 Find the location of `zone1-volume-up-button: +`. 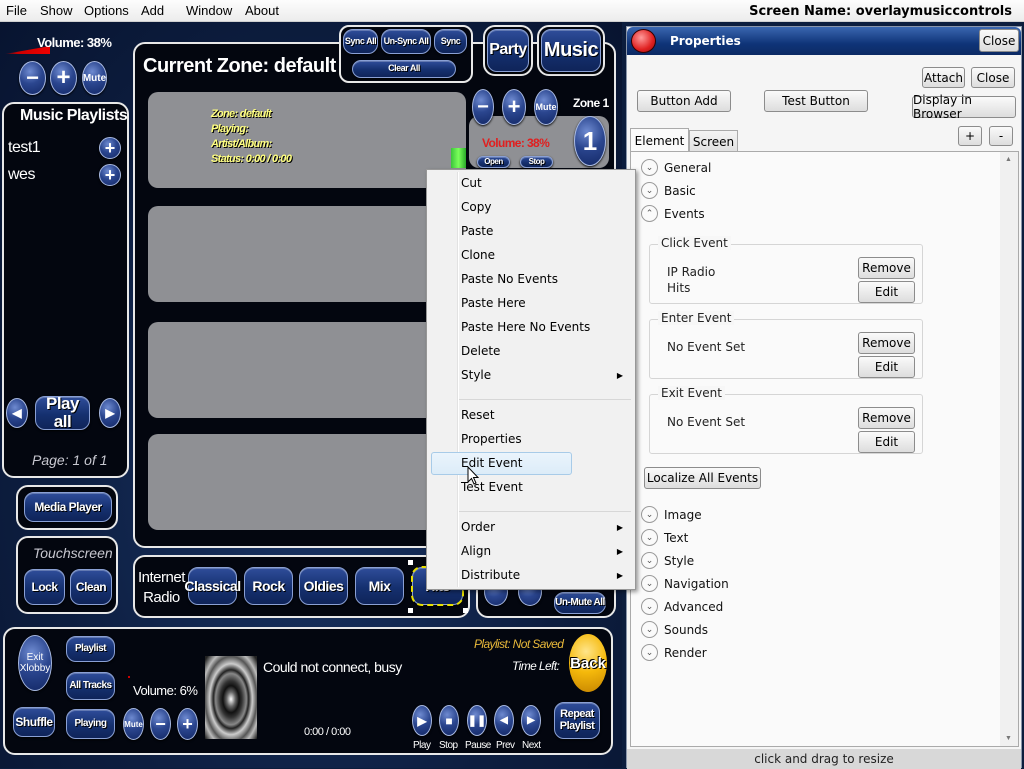

zone1-volume-up-button: + is located at coordinates (514, 107).